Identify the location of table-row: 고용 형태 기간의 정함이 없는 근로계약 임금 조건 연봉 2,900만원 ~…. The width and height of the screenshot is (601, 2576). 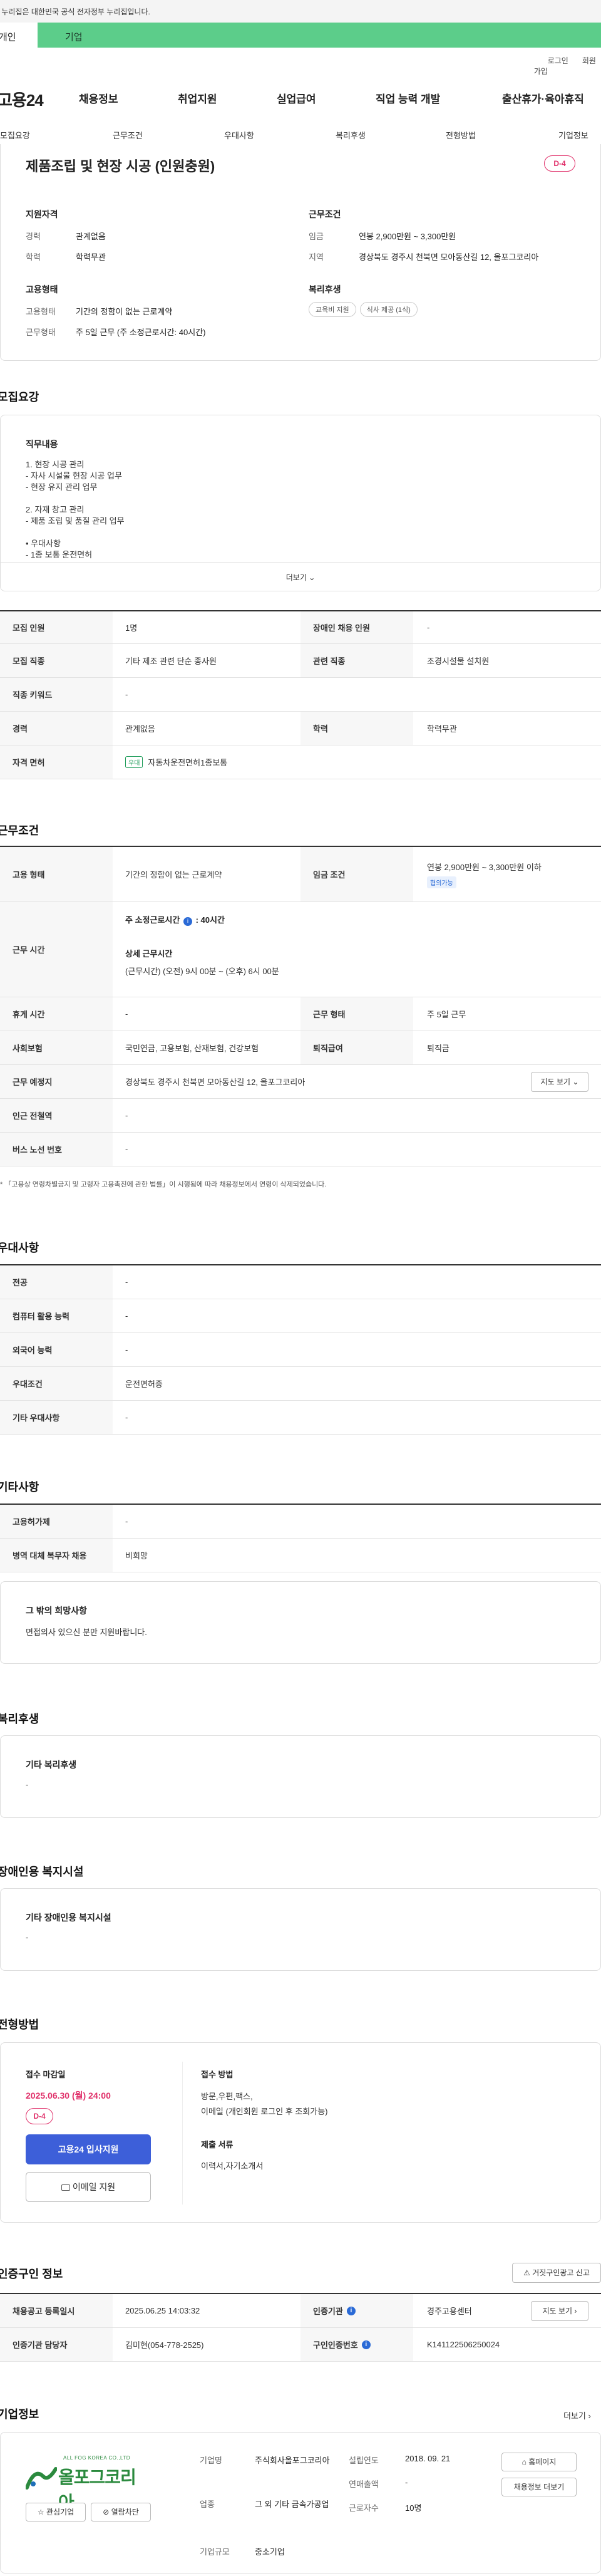
(300, 874).